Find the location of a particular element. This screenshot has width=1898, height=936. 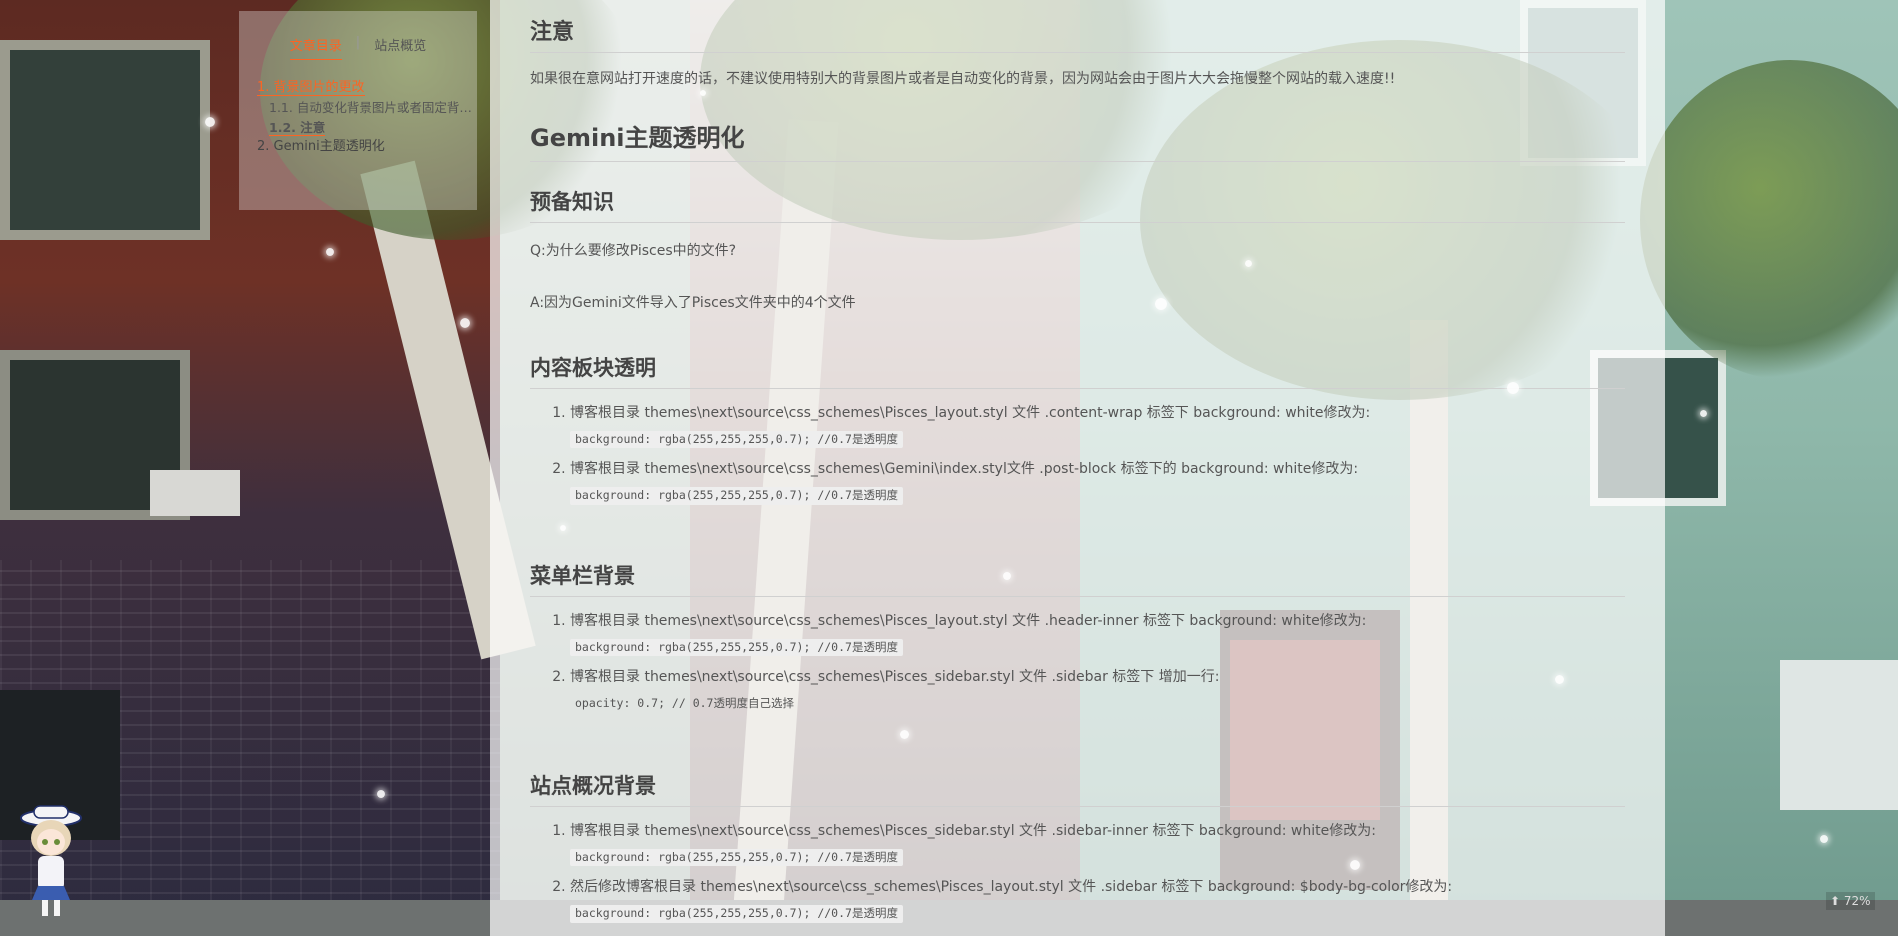

question-text: Q:为什么要修改Pisces中的文件? is located at coordinates (633, 251).